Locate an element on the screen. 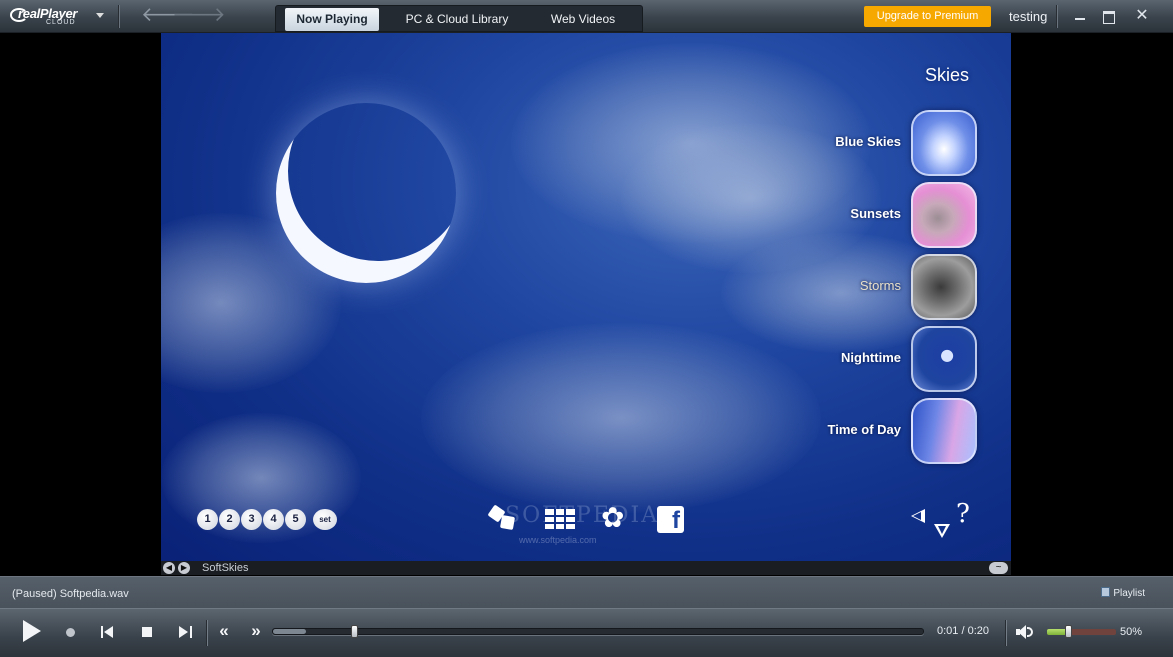  play-button is located at coordinates (31, 632).